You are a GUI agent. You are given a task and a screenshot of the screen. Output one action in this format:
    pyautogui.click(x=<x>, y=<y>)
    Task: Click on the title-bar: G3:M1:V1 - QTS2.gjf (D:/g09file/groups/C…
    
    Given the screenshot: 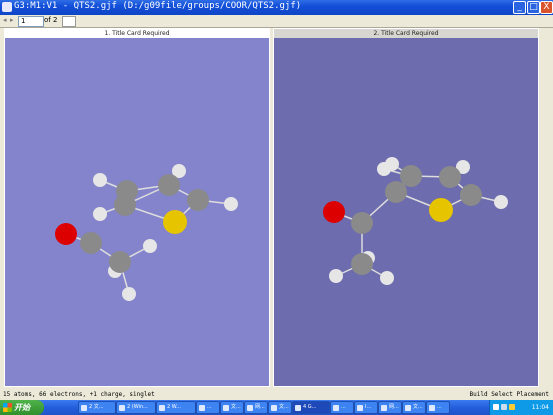 What is the action you would take?
    pyautogui.click(x=276, y=7)
    